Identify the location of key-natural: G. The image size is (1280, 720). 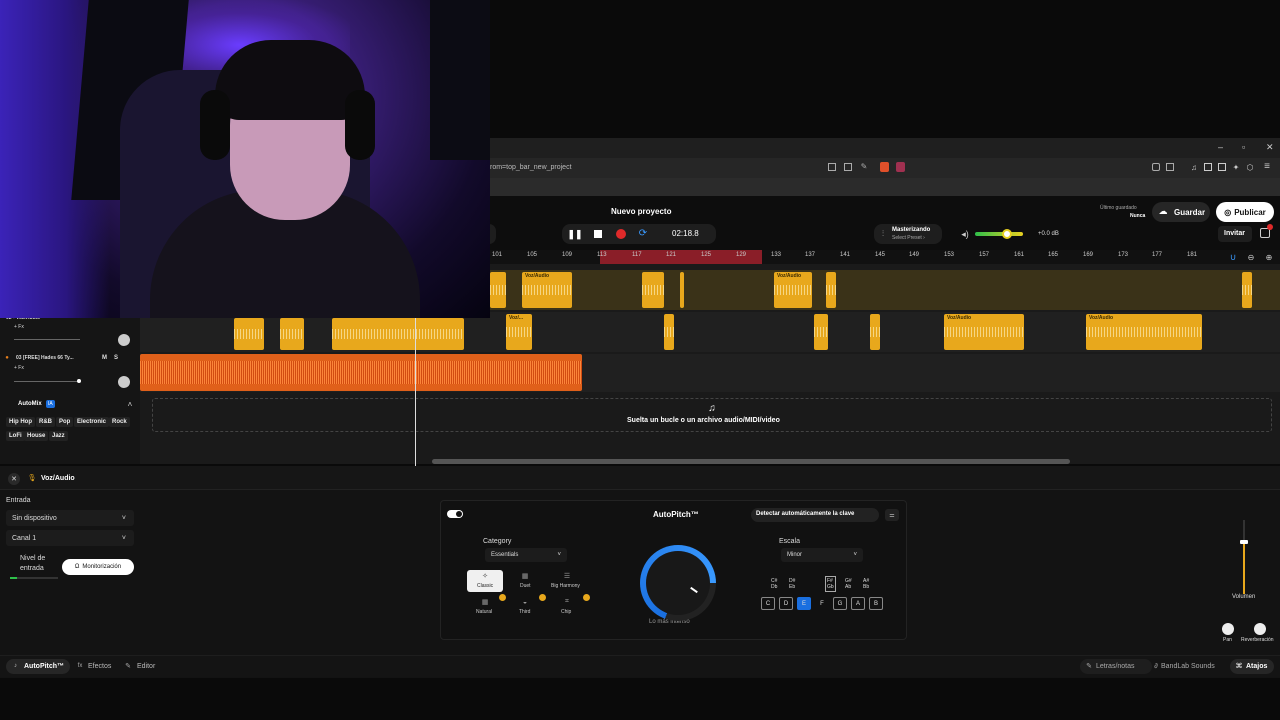
(840, 603).